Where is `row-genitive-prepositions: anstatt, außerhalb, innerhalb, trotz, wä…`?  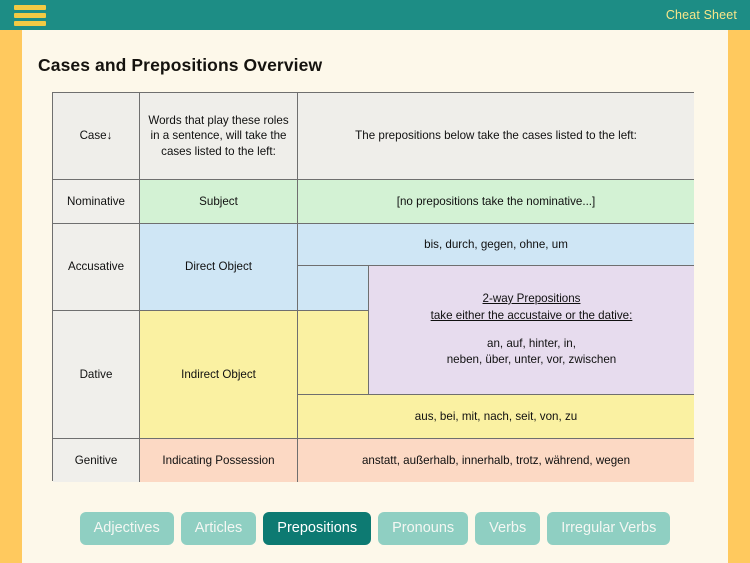
row-genitive-prepositions: anstatt, außerhalb, innerhalb, trotz, wä… is located at coordinates (496, 460).